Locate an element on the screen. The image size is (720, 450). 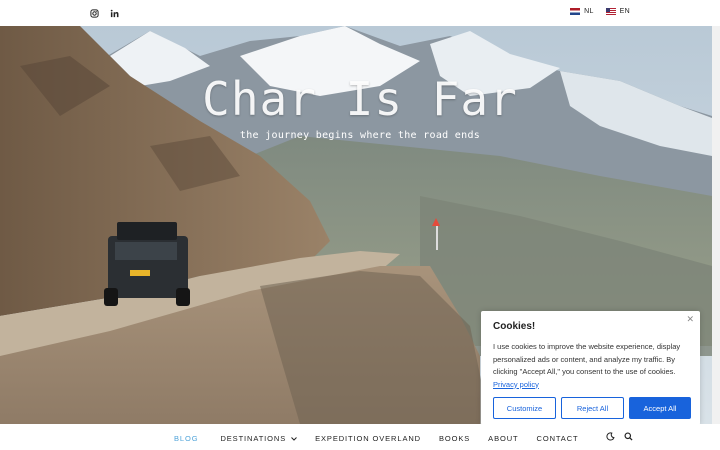
customize-button: Customize is located at coordinates (524, 408).